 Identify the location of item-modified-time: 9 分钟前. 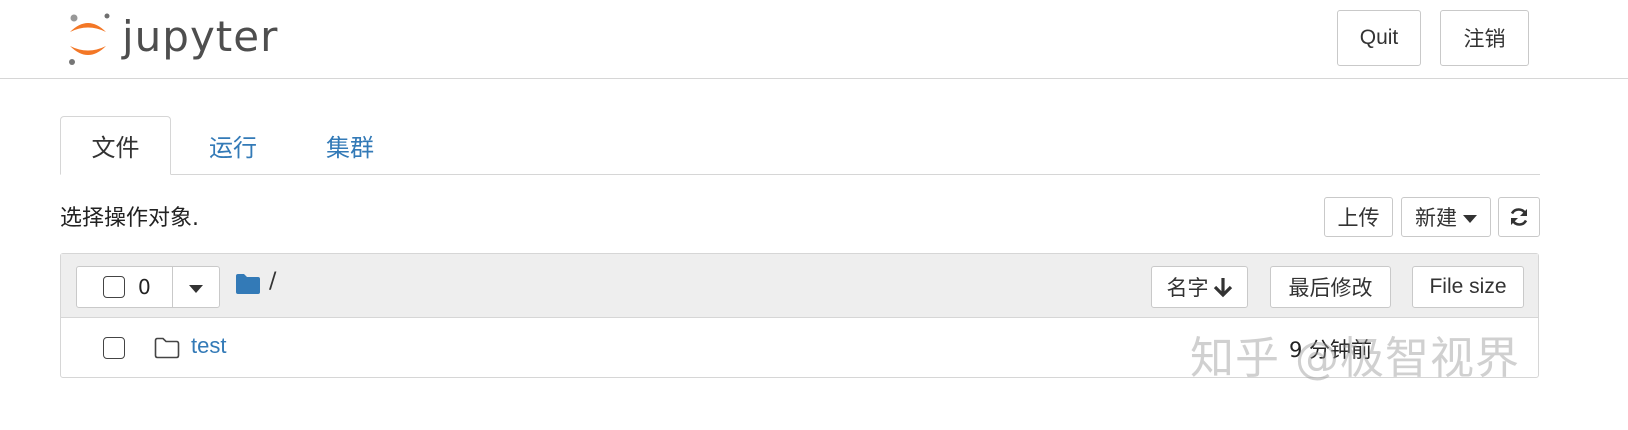
(1331, 350).